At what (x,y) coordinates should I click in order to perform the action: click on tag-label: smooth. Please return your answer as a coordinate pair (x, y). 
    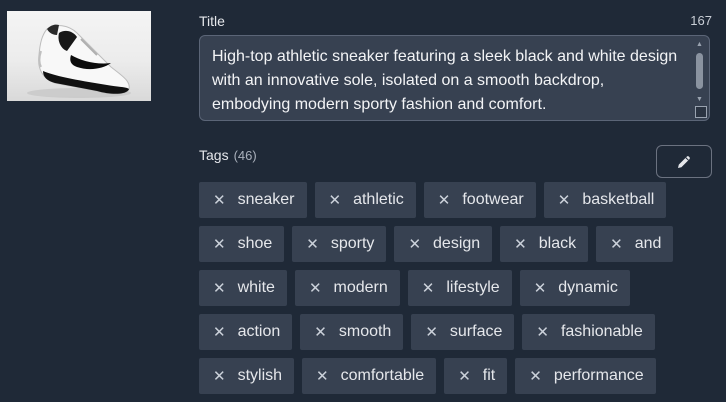
    Looking at the image, I should click on (365, 331).